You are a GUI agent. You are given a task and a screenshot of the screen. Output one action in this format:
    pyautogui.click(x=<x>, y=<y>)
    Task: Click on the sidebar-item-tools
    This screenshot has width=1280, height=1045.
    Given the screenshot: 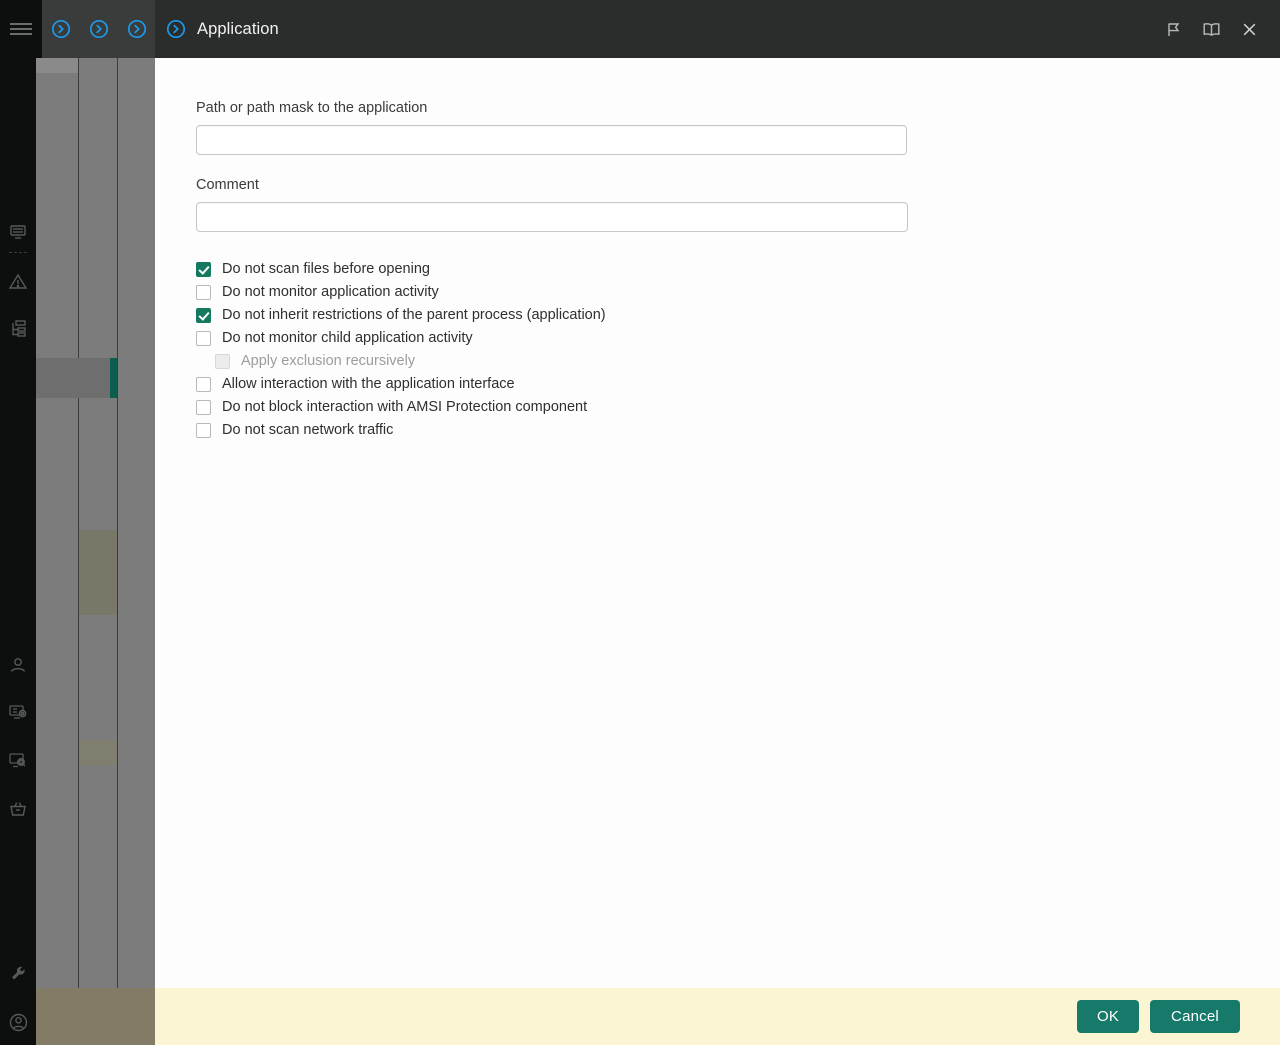 What is the action you would take?
    pyautogui.click(x=18, y=974)
    